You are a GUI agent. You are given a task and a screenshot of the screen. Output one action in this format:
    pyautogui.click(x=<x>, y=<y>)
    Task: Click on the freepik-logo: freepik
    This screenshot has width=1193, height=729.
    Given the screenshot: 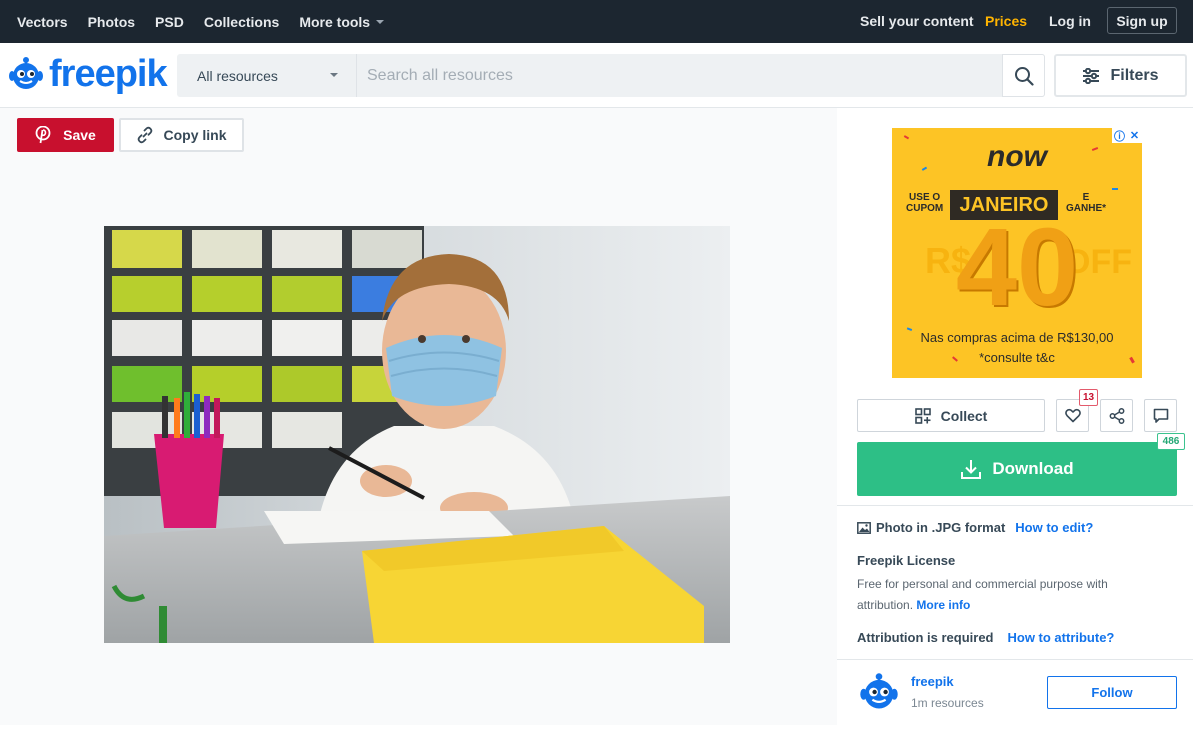 What is the action you would take?
    pyautogui.click(x=87, y=74)
    